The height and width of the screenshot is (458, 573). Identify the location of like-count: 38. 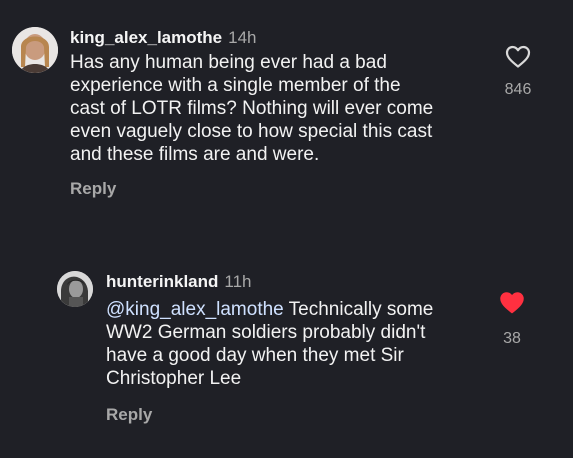
(512, 338).